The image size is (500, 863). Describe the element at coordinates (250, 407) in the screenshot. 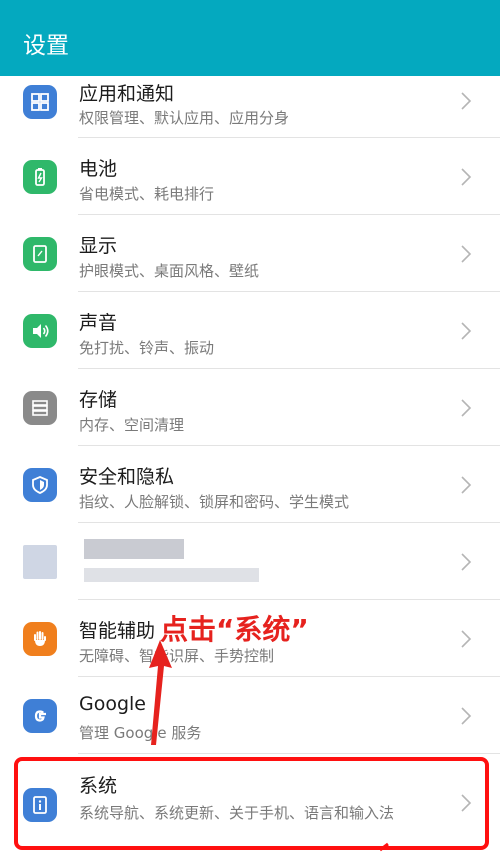

I see `settings-item-storage: 存储 内存、空间清理` at that location.